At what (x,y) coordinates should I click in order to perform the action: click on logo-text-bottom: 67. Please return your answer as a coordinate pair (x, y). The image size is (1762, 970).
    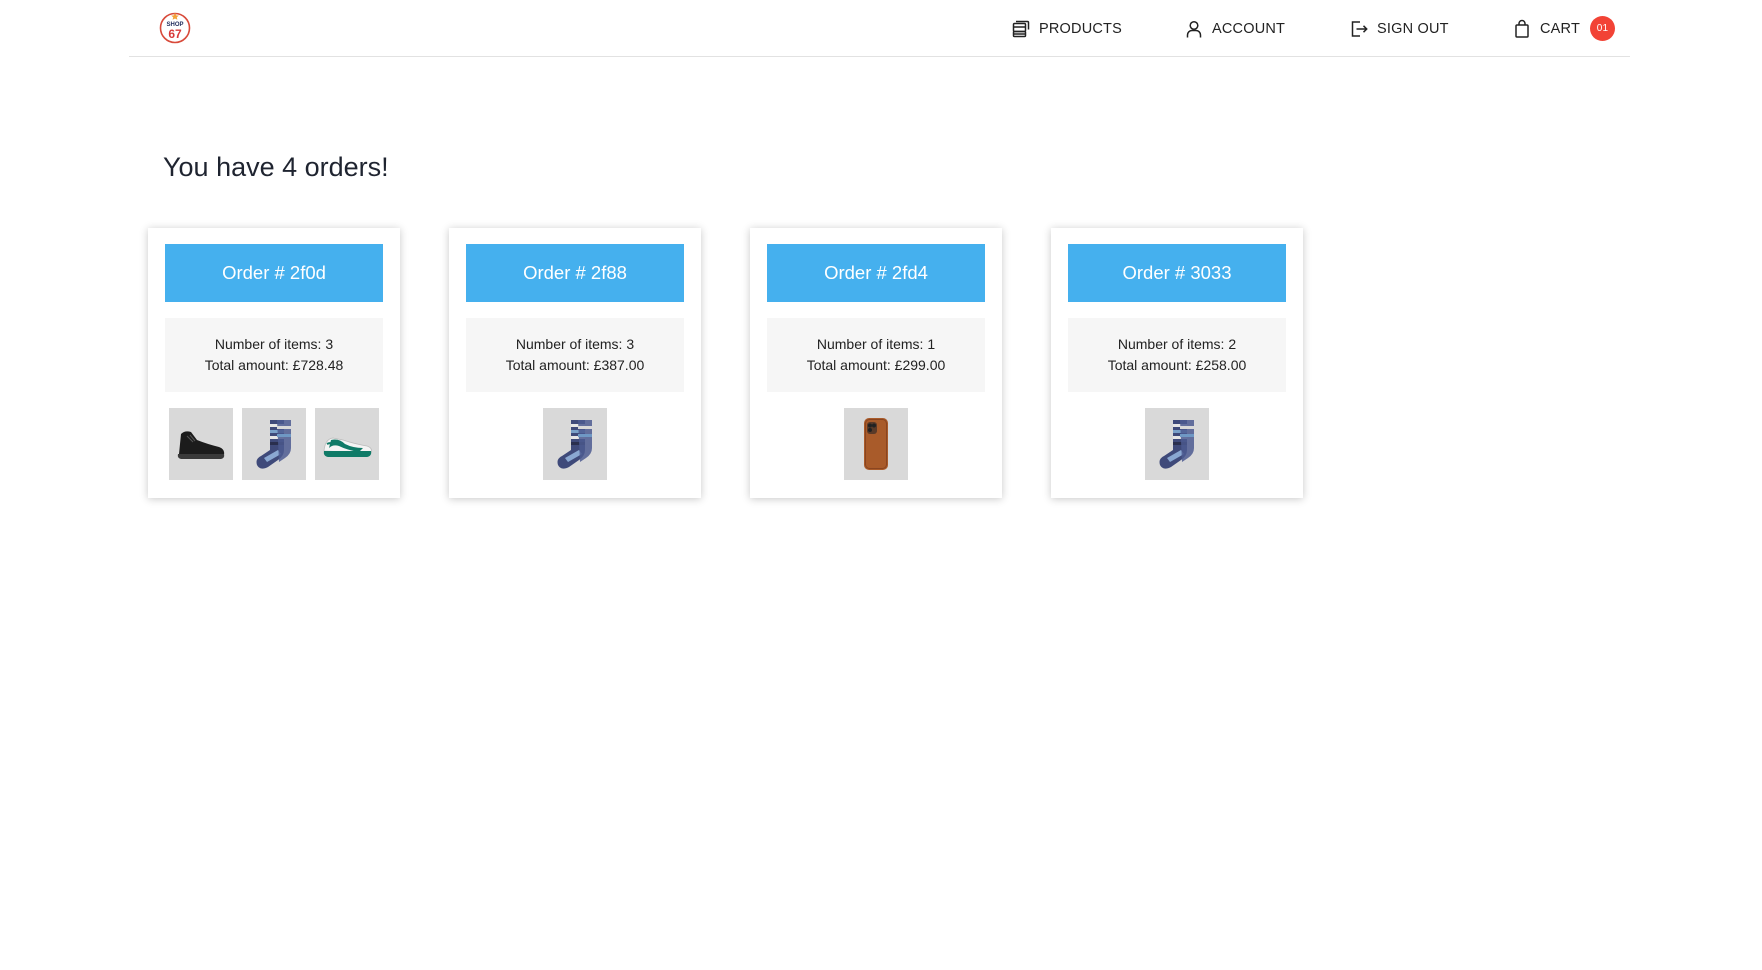
    Looking at the image, I should click on (175, 34).